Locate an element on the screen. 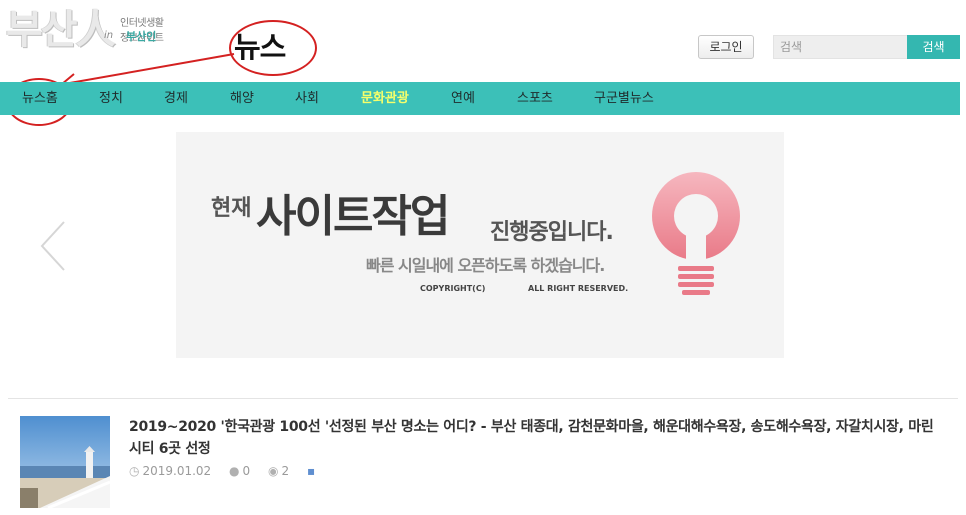 Image resolution: width=966 pixels, height=515 pixels. nav-item-society: 사회 is located at coordinates (307, 98).